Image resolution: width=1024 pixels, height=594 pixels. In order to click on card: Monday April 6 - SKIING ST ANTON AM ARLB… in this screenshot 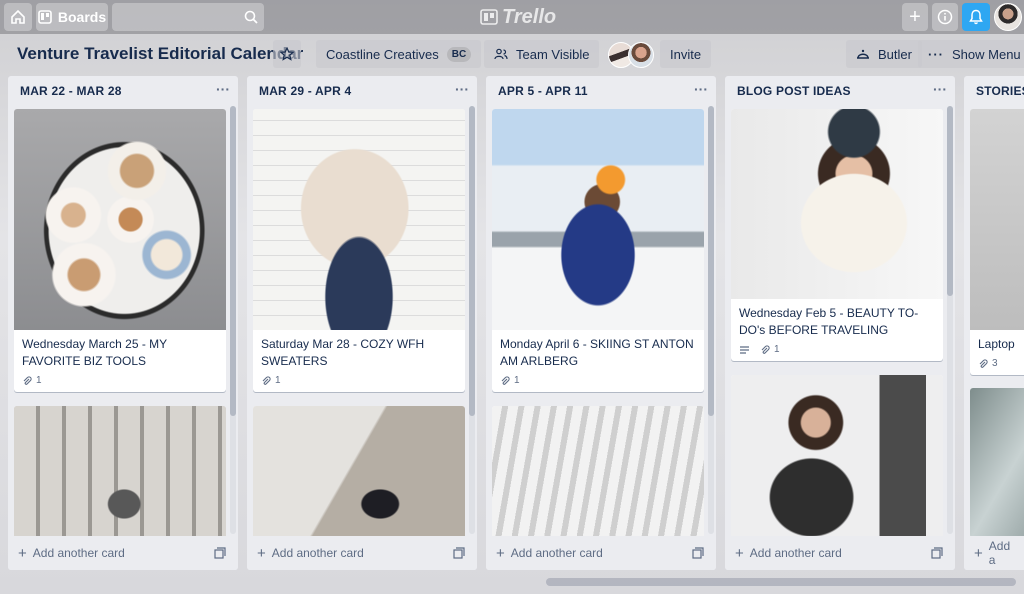, I will do `click(598, 250)`.